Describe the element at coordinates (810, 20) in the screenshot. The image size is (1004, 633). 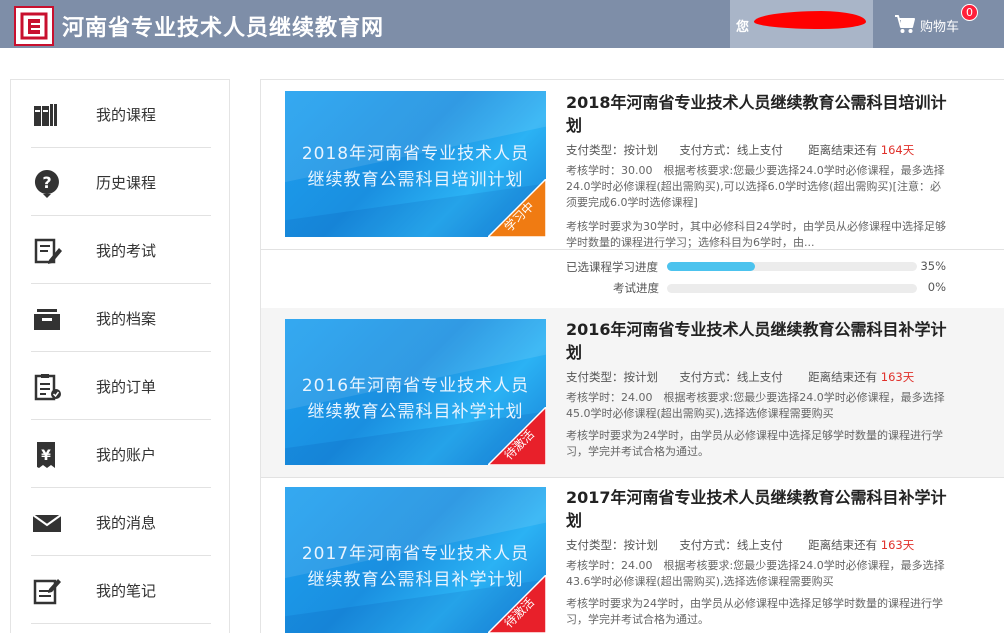
I see `redacted-username` at that location.